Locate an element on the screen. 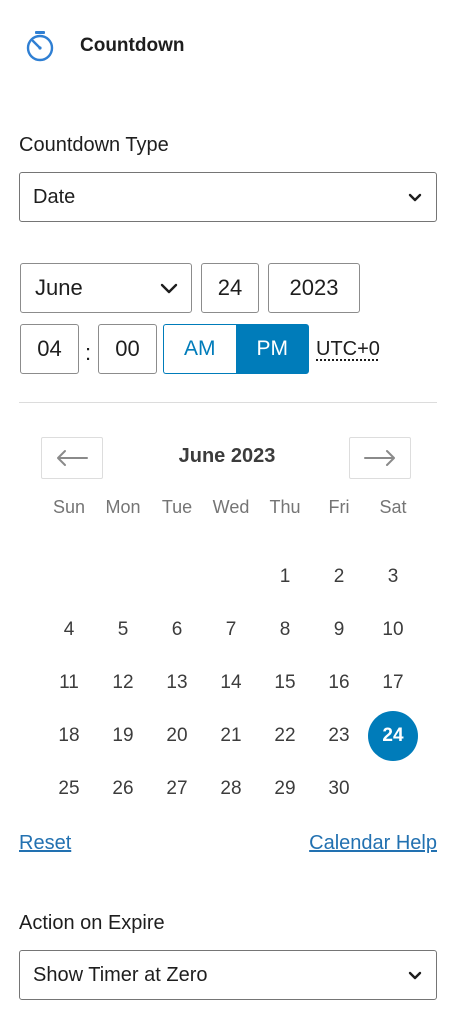 The image size is (454, 1024). calendar-day-cell: 30 is located at coordinates (339, 789).